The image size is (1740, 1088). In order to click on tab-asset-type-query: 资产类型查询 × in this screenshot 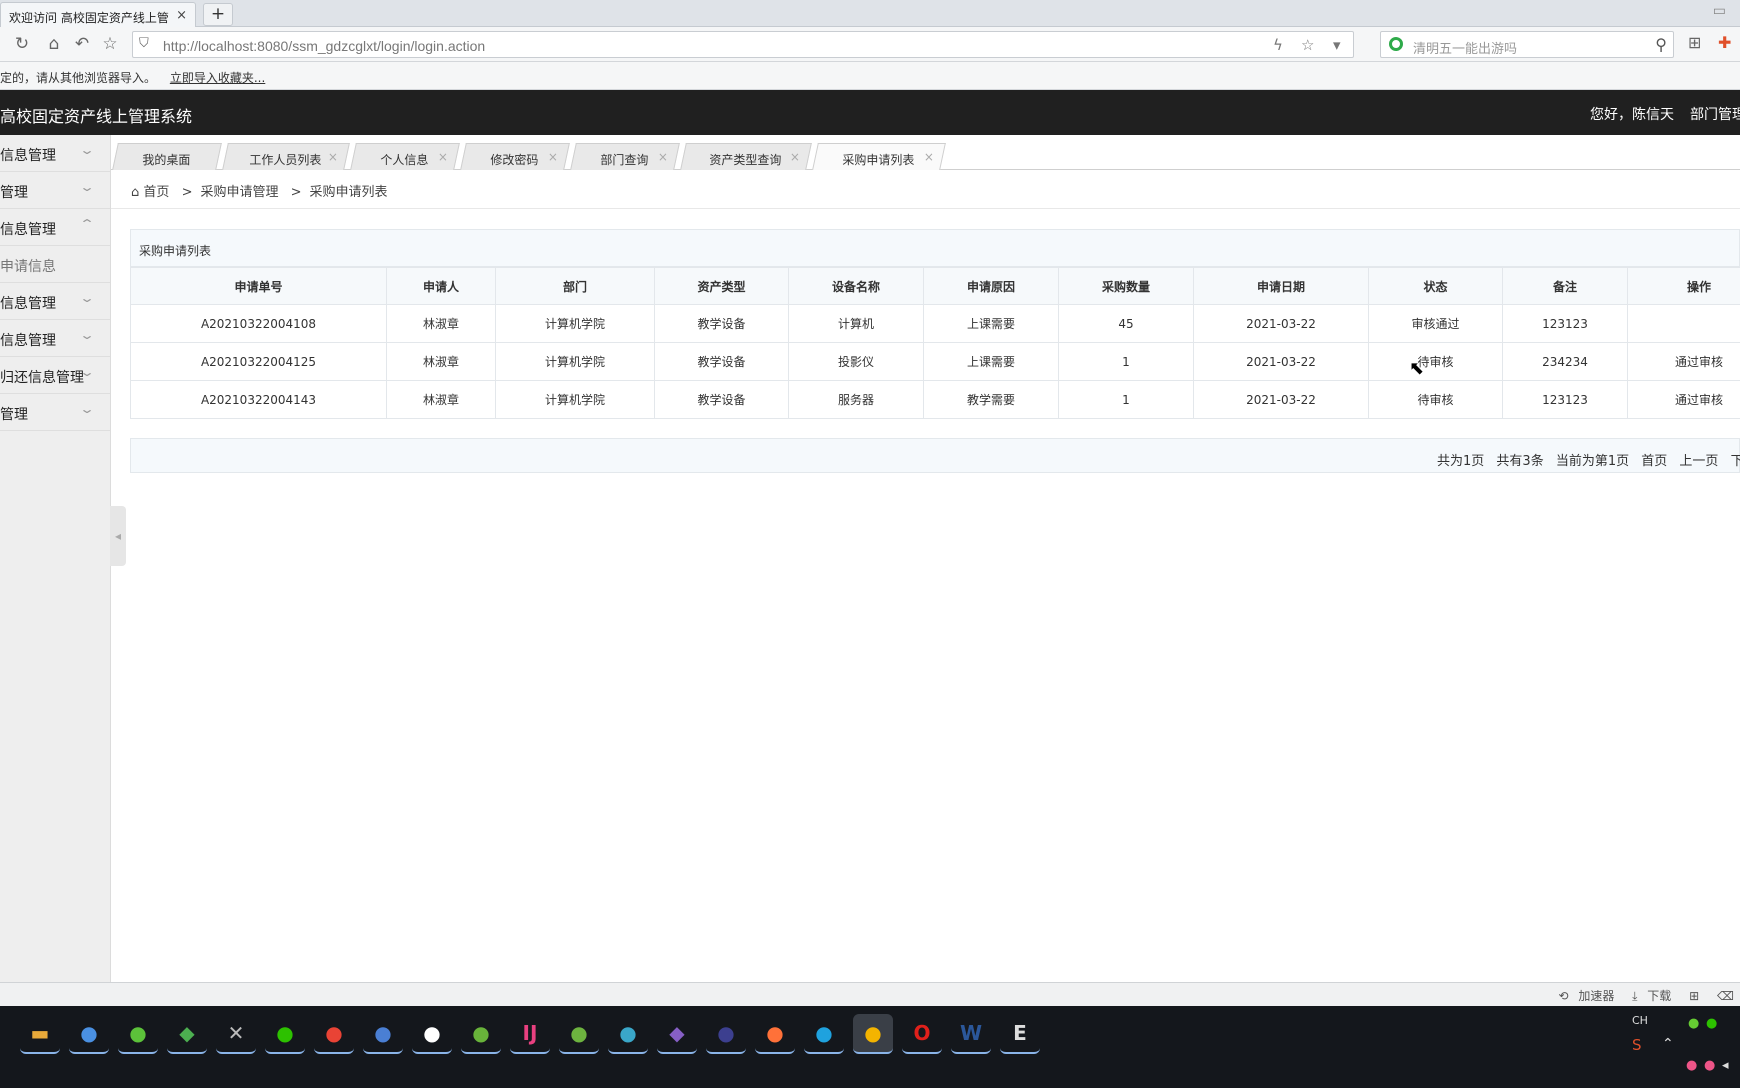, I will do `click(746, 156)`.